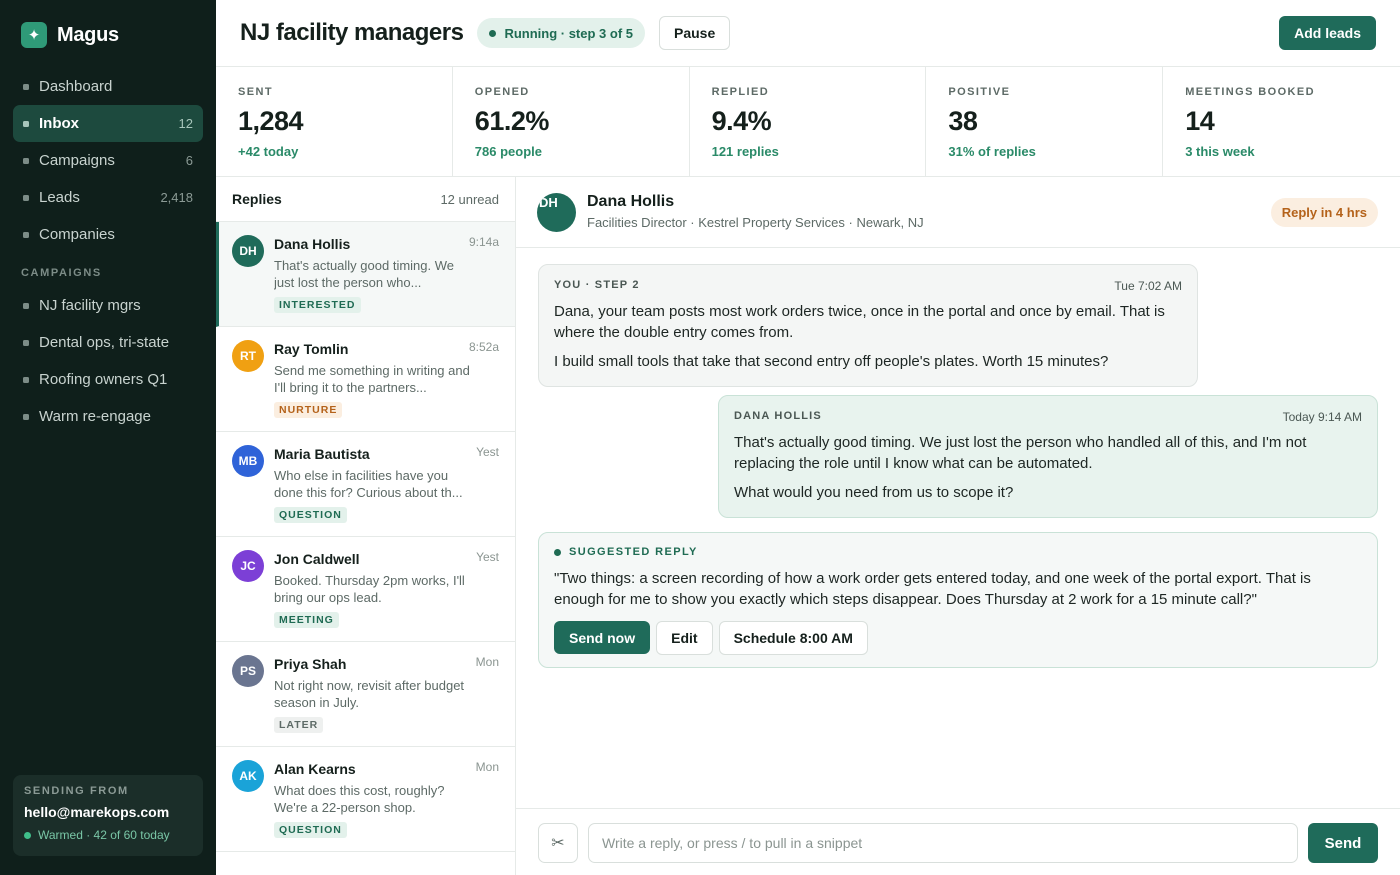  What do you see at coordinates (76, 791) in the screenshot?
I see `sending-from-label: SENDING FROM` at bounding box center [76, 791].